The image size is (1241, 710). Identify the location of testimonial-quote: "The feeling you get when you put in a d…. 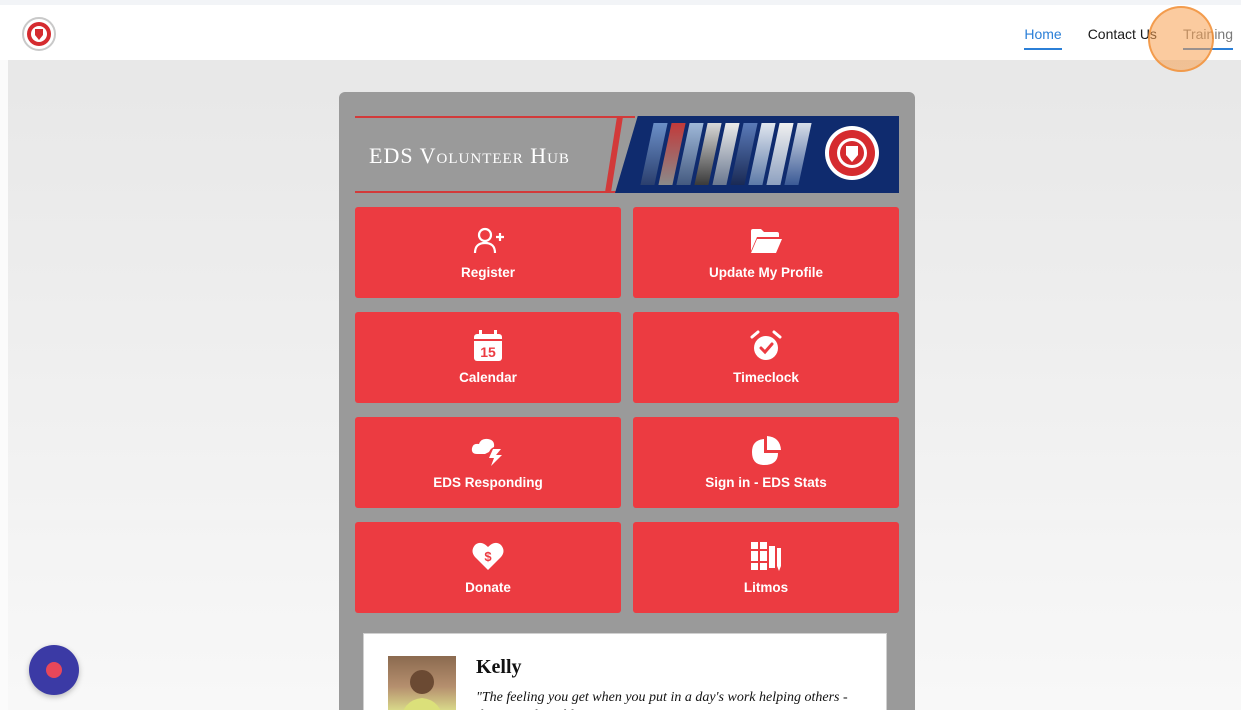
(662, 700).